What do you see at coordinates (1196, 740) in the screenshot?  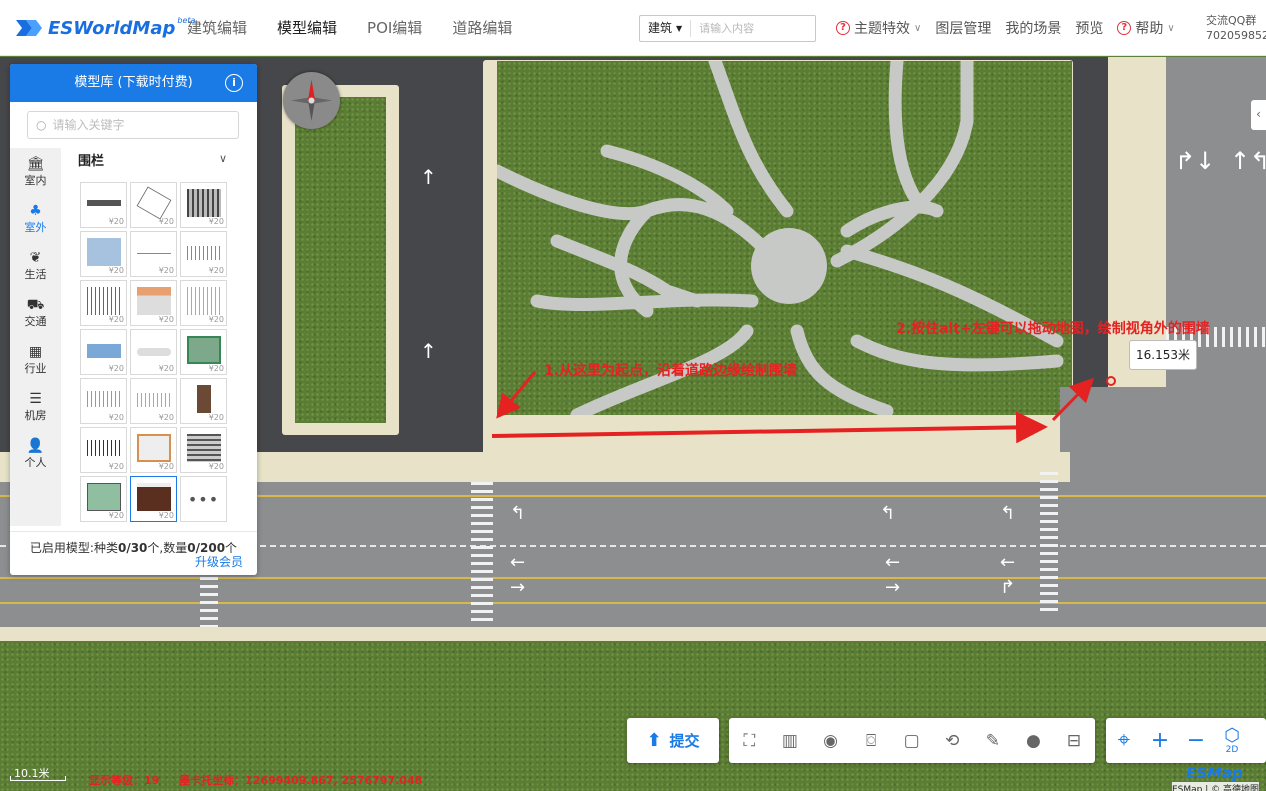 I see `zoom-out-button: −` at bounding box center [1196, 740].